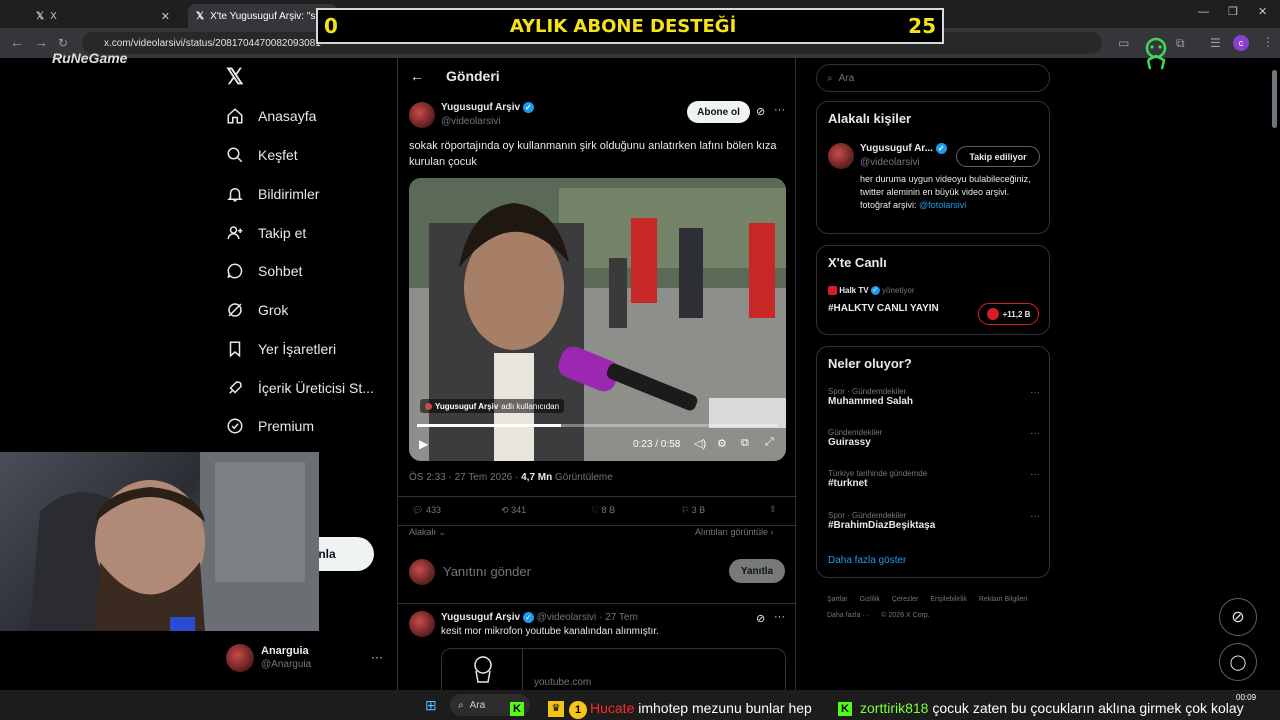 The height and width of the screenshot is (720, 1280). What do you see at coordinates (17, 42) in the screenshot?
I see `back-icon: ←` at bounding box center [17, 42].